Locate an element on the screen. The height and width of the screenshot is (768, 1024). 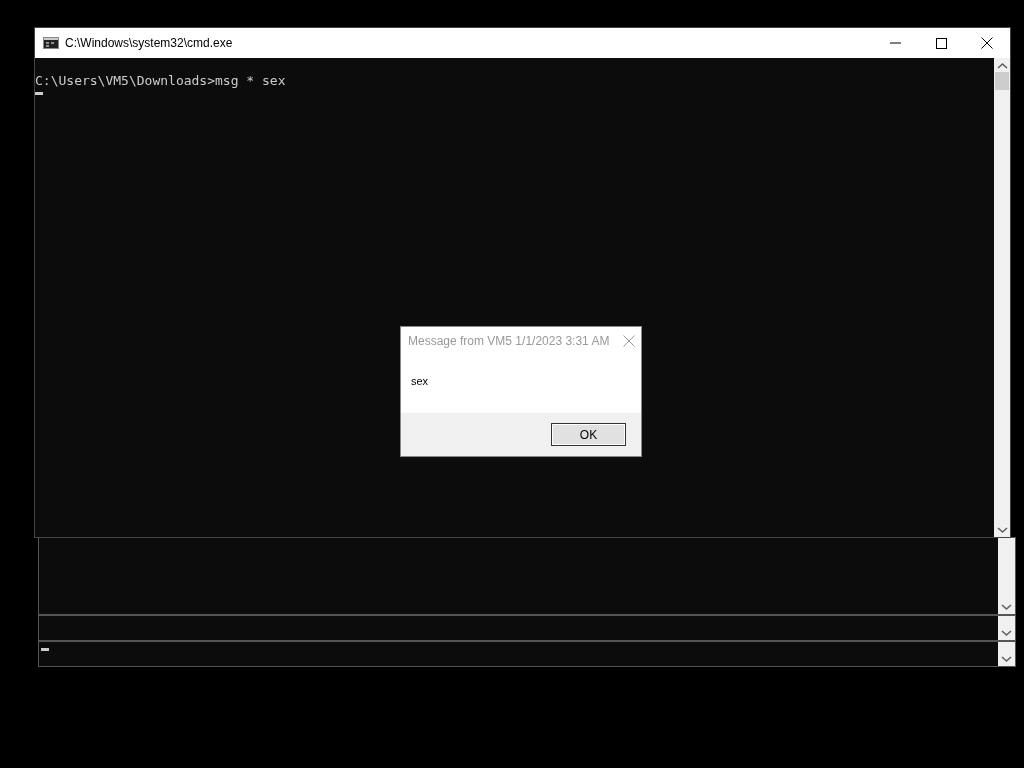
ok-button: OK is located at coordinates (588, 434).